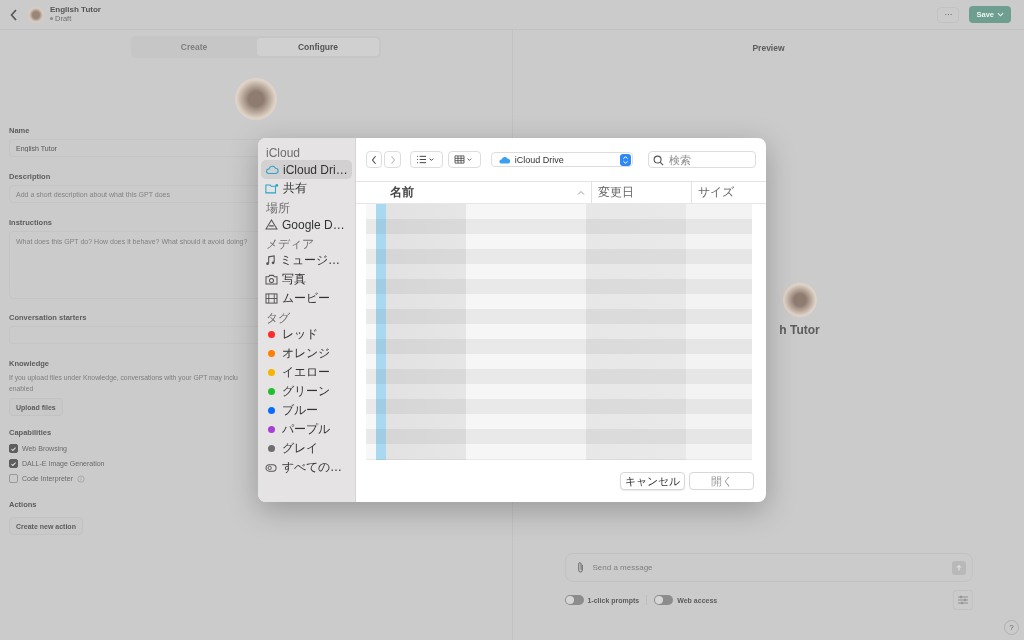  What do you see at coordinates (306, 279) in the screenshot?
I see `sidebar-item: 写真` at bounding box center [306, 279].